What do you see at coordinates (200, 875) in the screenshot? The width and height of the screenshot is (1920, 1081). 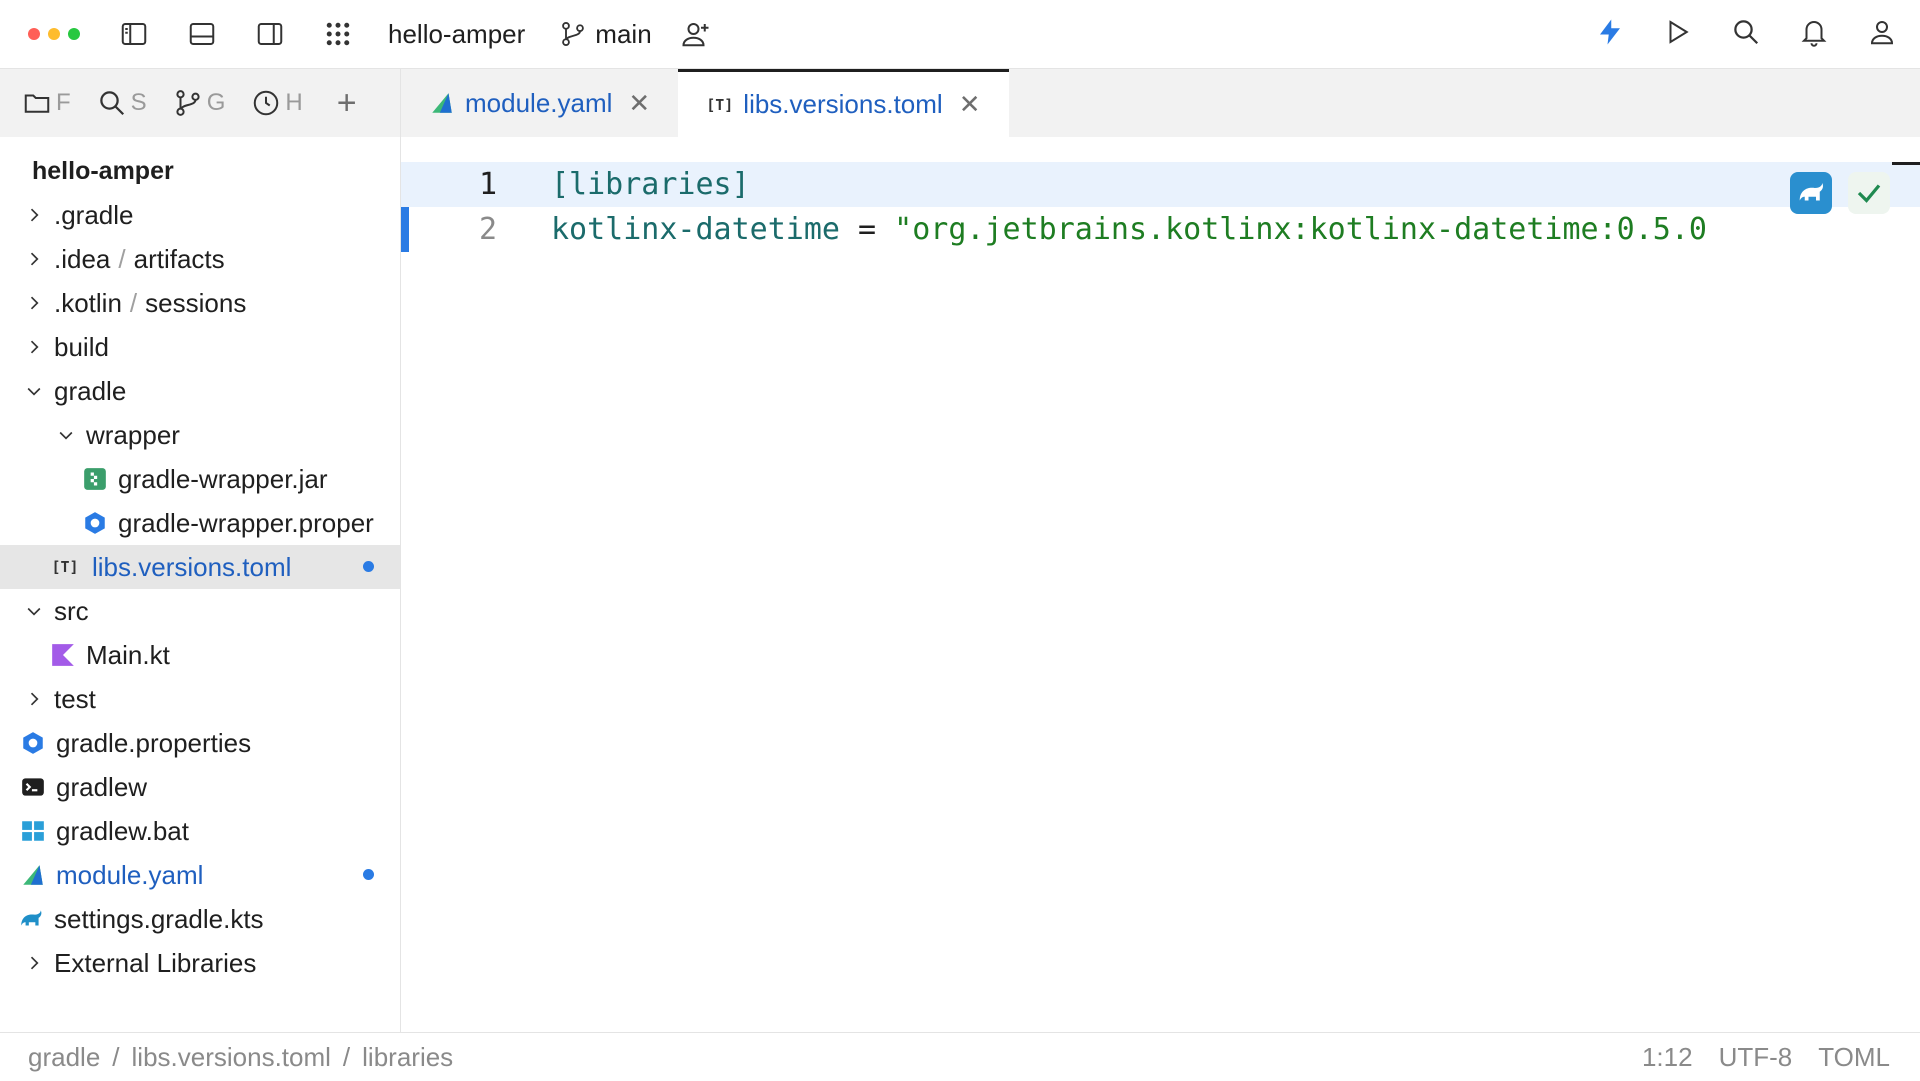 I see `tree-item-module-yaml: module.yaml` at bounding box center [200, 875].